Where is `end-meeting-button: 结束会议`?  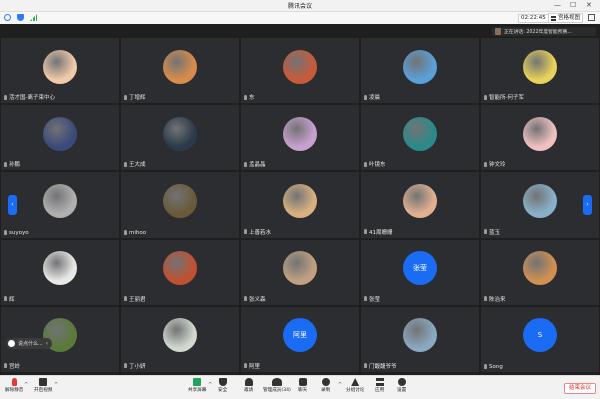
end-meeting-button: 结束会议 is located at coordinates (580, 388).